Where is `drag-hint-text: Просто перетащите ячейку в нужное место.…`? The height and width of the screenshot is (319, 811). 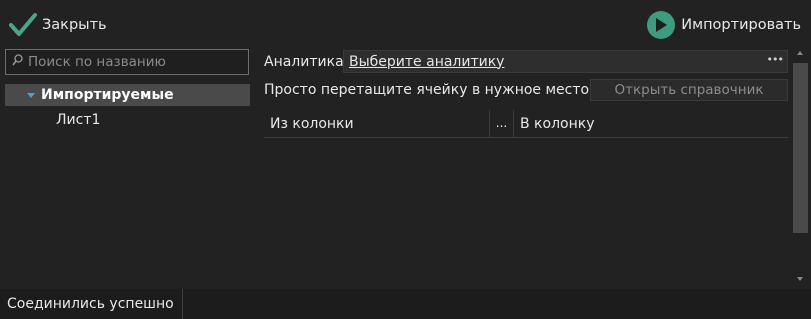
drag-hint-text: Просто перетащите ячейку в нужное место.… is located at coordinates (433, 90).